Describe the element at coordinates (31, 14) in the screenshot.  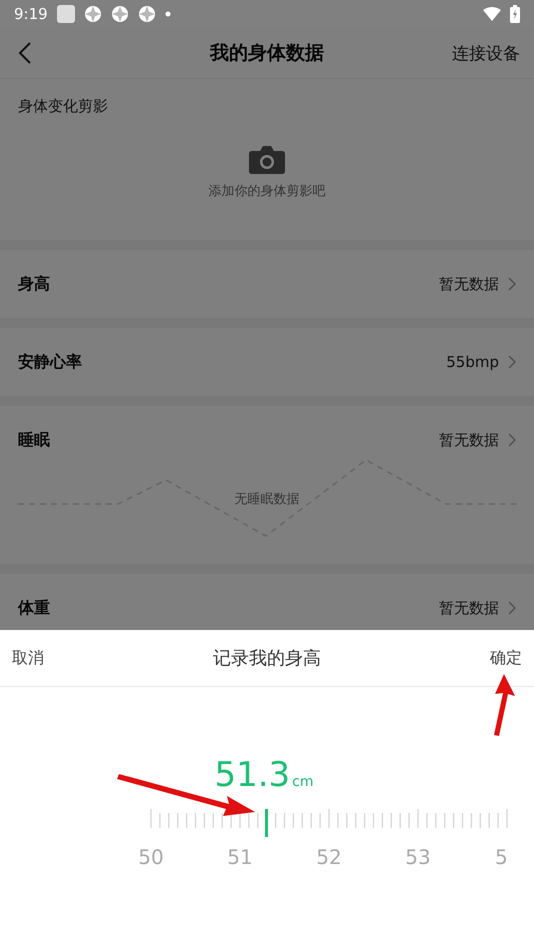
I see `status-time: 9:19` at that location.